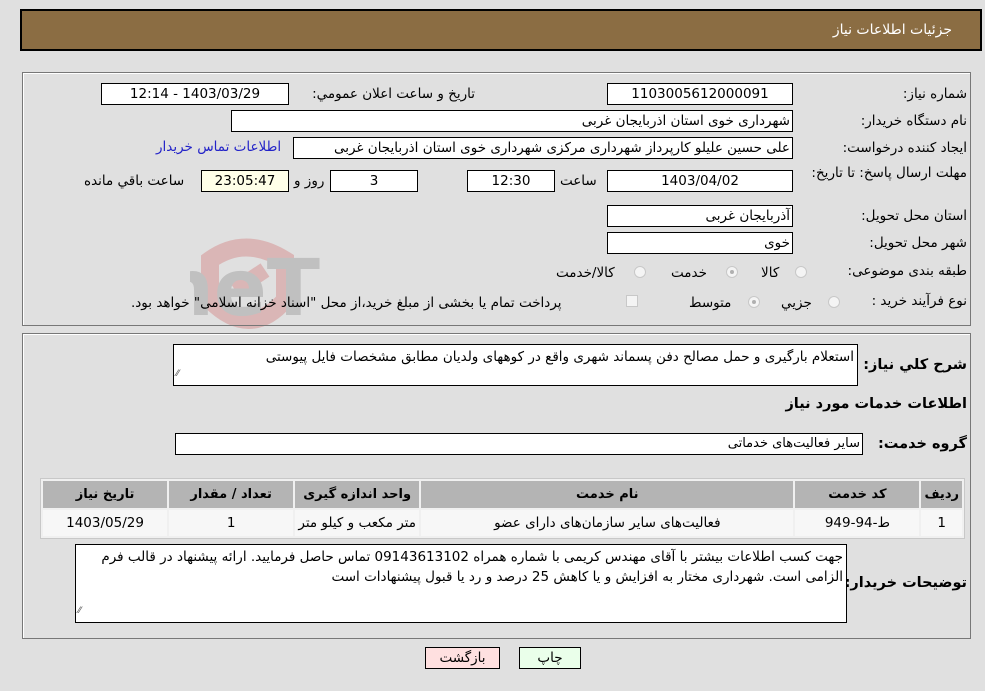 Image resolution: width=985 pixels, height=691 pixels. What do you see at coordinates (876, 404) in the screenshot?
I see `services-section-title: اطلاعات خدمات مورد نياز` at bounding box center [876, 404].